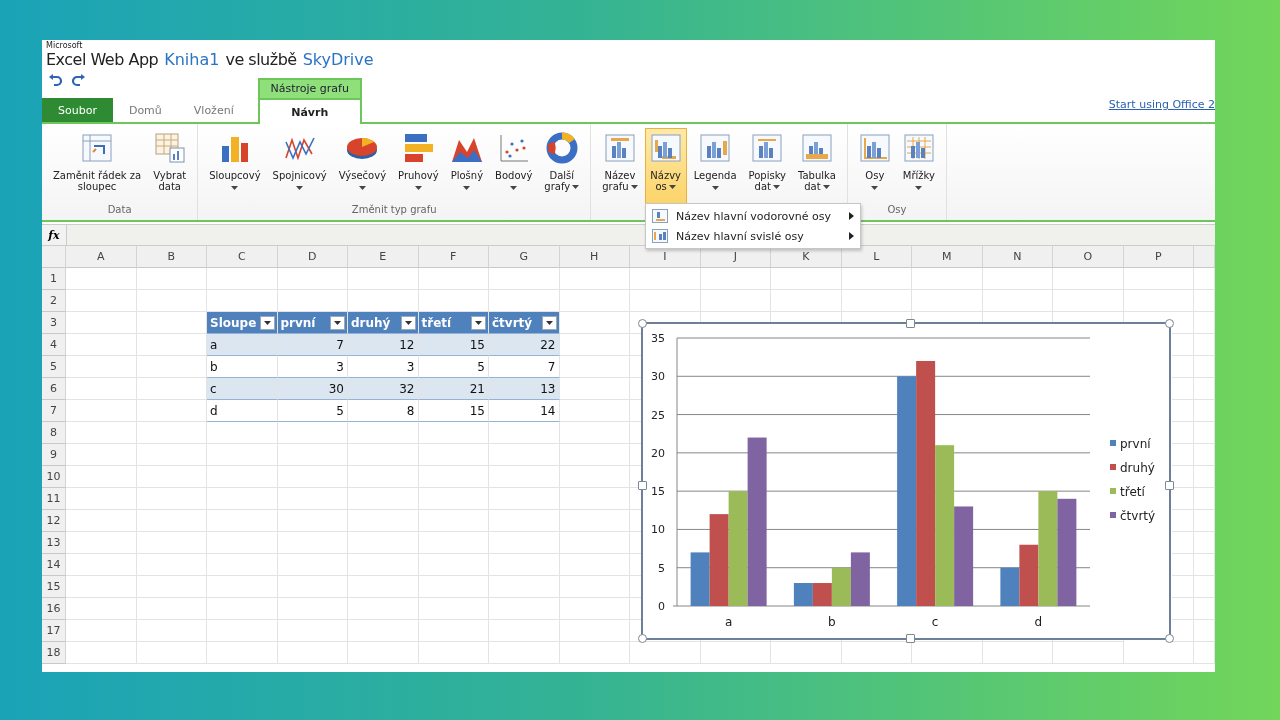  I want to click on row-header: 6, so click(54, 389).